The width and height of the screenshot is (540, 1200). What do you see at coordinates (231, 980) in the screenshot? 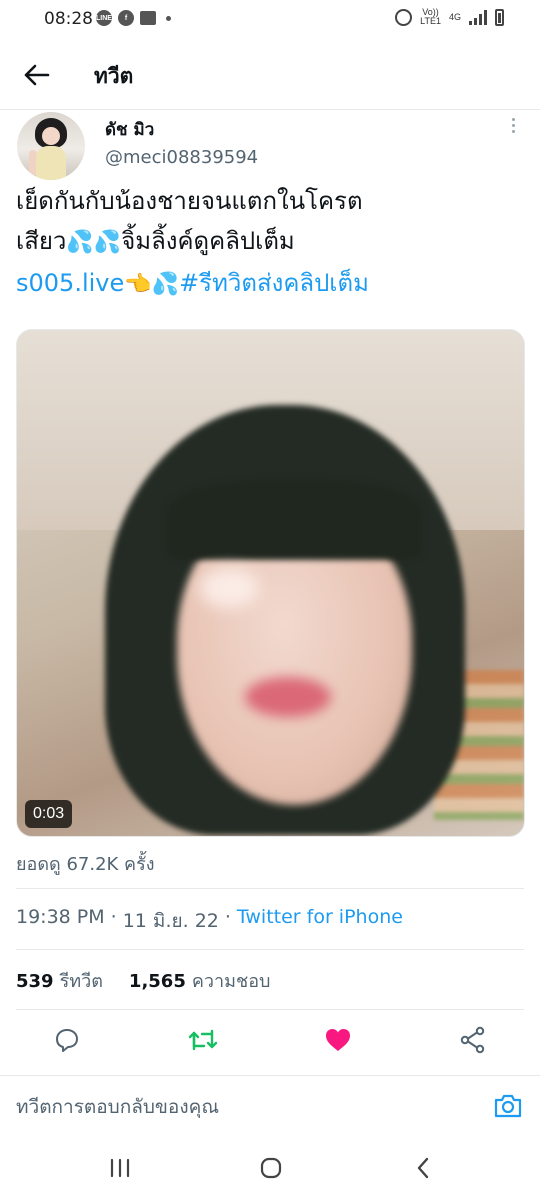
I see `like-label: ความชอบ` at bounding box center [231, 980].